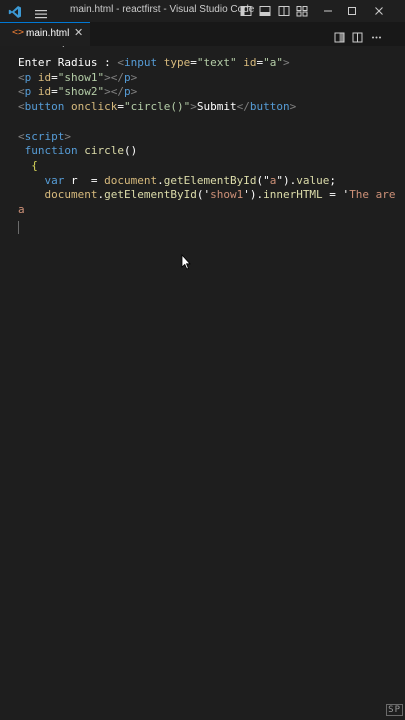 This screenshot has height=720, width=405. I want to click on split-editor-icon, so click(357, 35).